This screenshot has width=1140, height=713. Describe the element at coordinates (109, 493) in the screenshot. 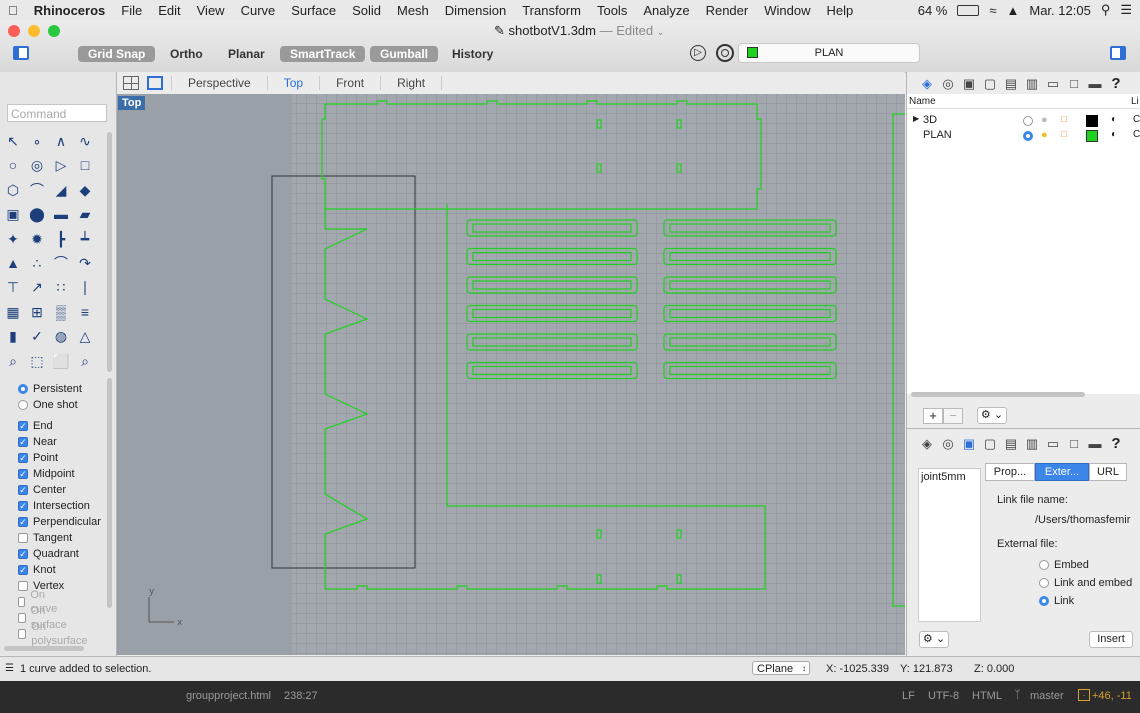

I see `osnap-scrollbar` at that location.